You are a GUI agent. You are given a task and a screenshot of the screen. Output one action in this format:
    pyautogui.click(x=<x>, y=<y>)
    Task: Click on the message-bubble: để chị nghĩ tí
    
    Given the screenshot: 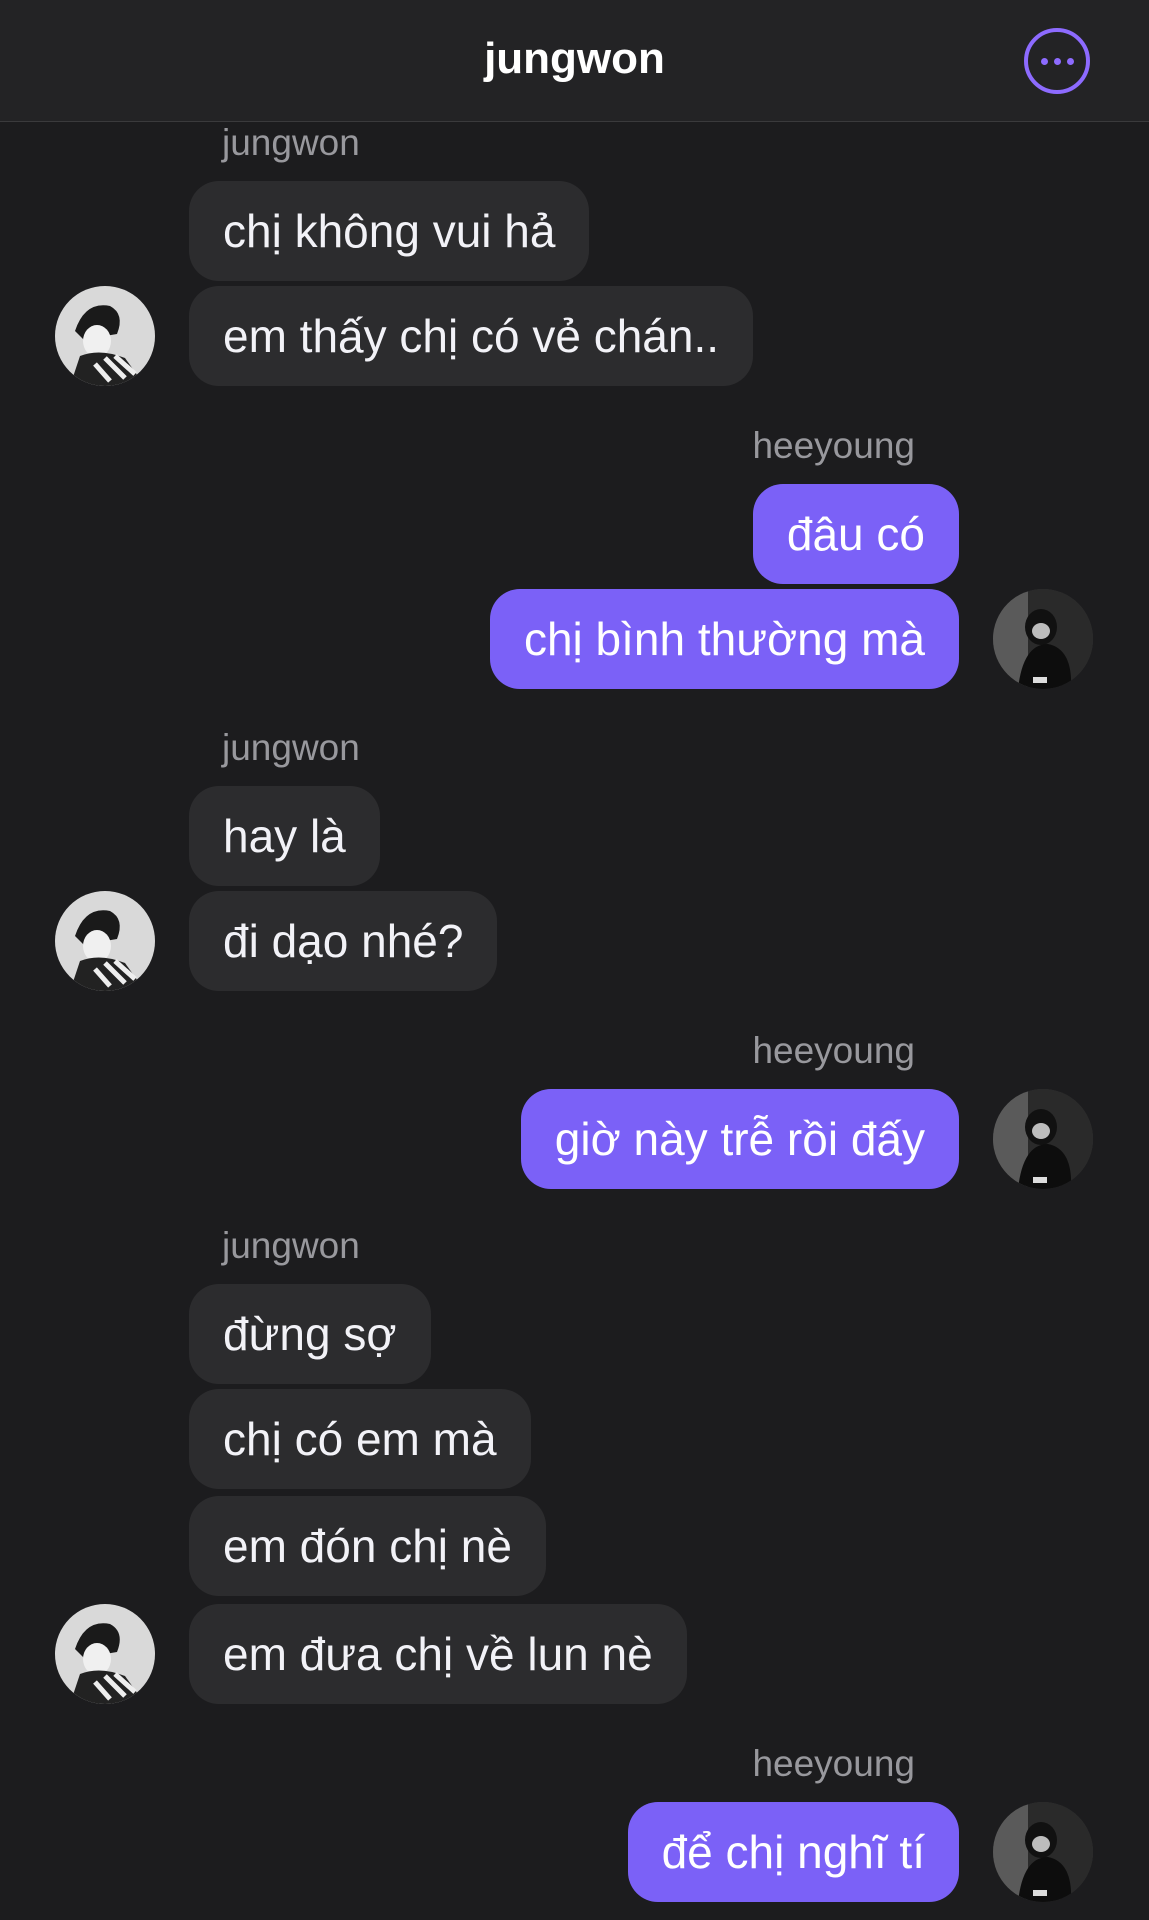 What is the action you would take?
    pyautogui.click(x=793, y=1852)
    